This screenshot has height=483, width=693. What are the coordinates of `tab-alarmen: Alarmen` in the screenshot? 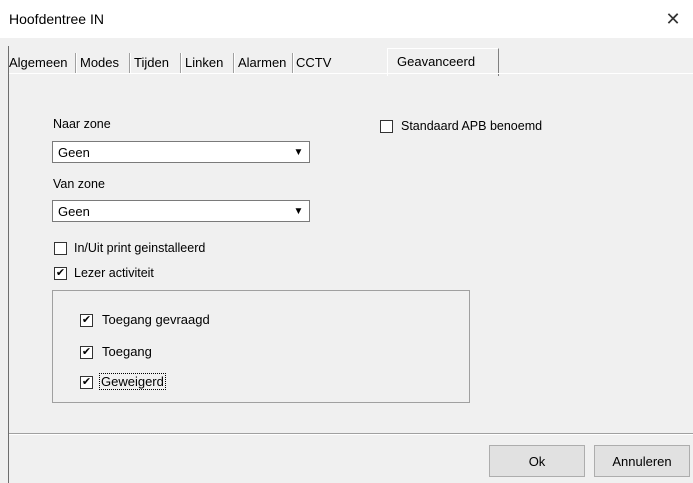 It's located at (262, 63).